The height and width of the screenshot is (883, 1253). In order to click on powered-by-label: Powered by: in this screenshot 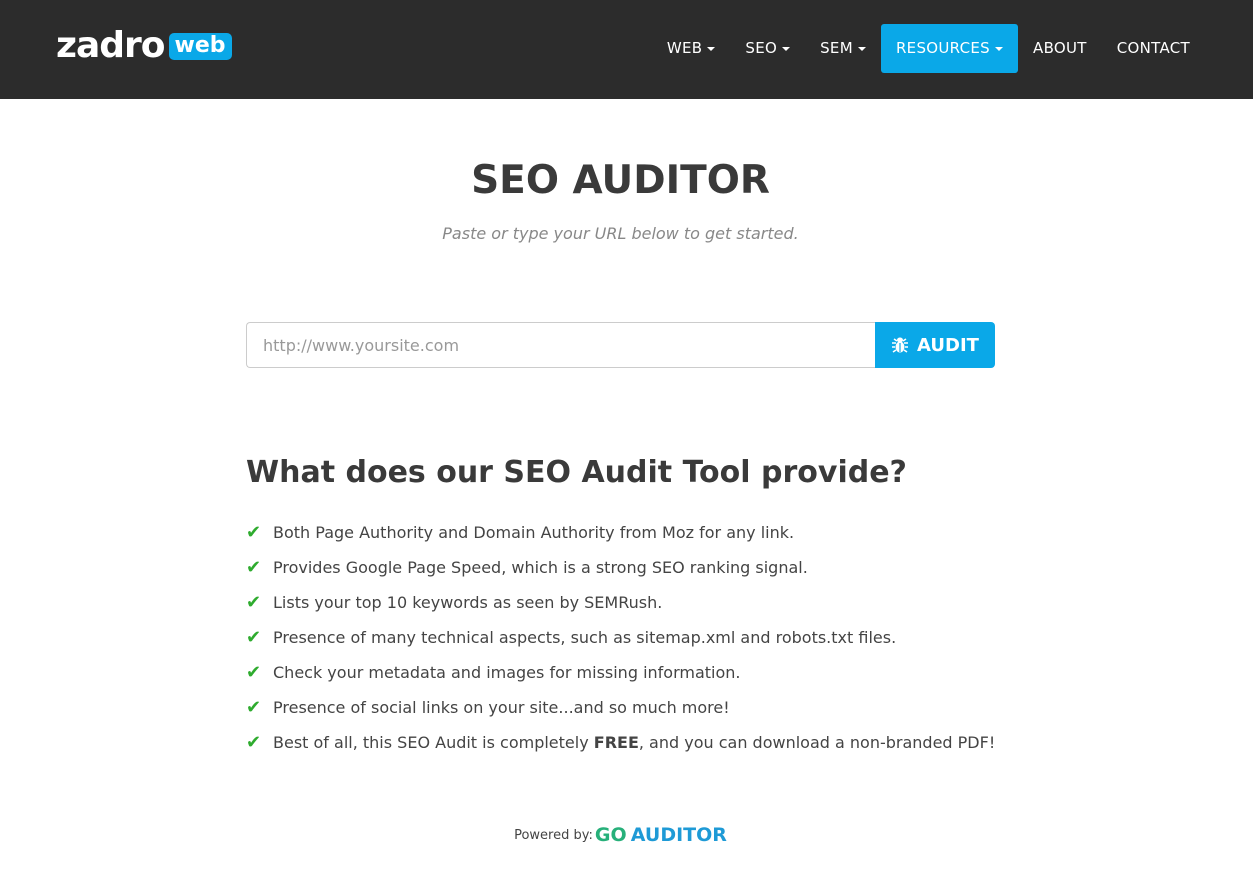, I will do `click(553, 835)`.